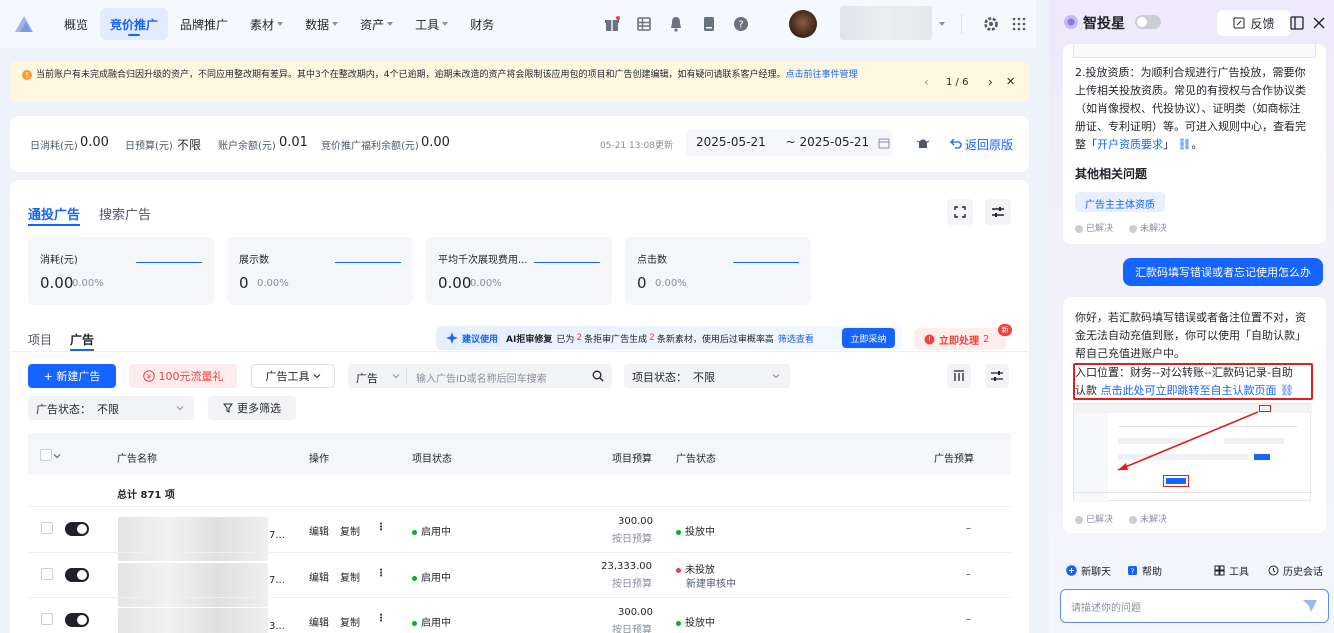  Describe the element at coordinates (1144, 570) in the screenshot. I see `help-button: ? 帮助` at that location.